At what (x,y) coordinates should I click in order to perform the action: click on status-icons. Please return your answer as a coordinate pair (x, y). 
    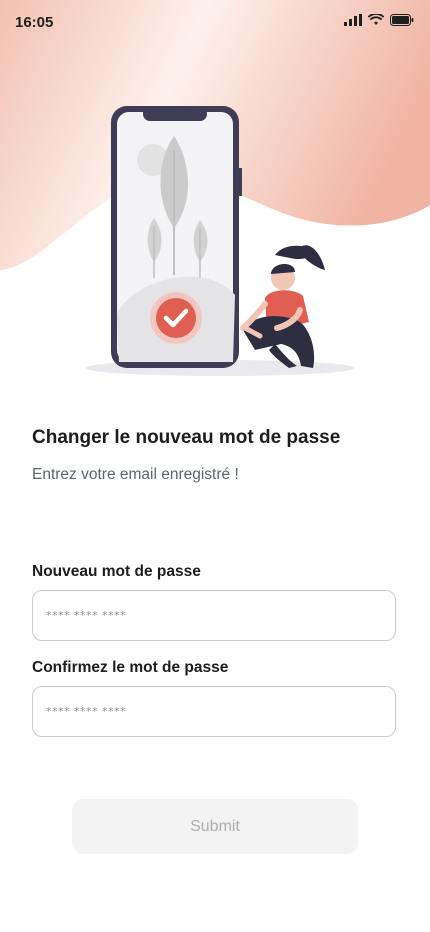
    Looking at the image, I should click on (379, 20).